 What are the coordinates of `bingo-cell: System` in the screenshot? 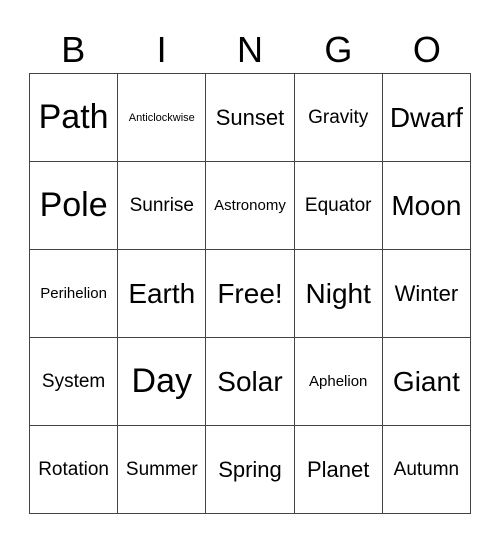 It's located at (74, 382).